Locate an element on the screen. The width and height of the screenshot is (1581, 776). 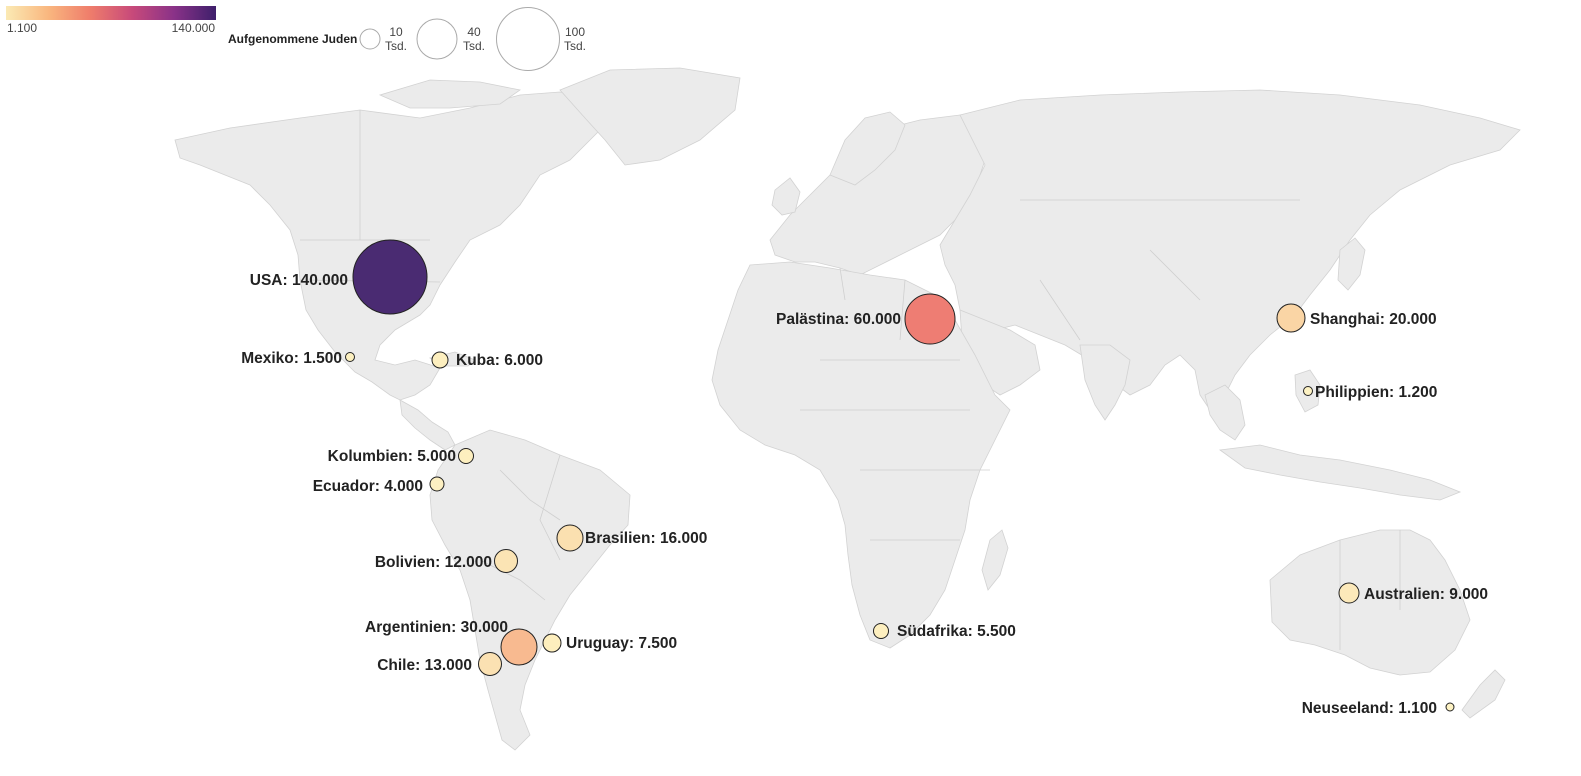
label-bolivien: Bolivien: 12.000 is located at coordinates (433, 562).